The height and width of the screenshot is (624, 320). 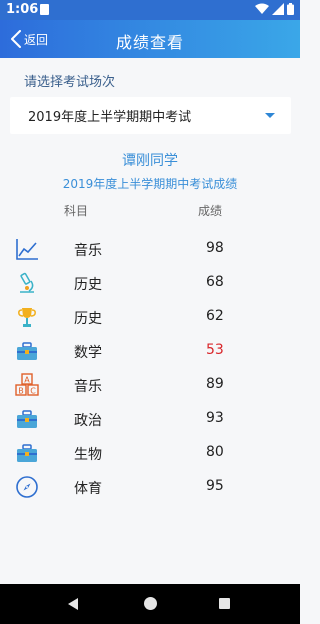 What do you see at coordinates (88, 353) in the screenshot?
I see `row-subject: 数学` at bounding box center [88, 353].